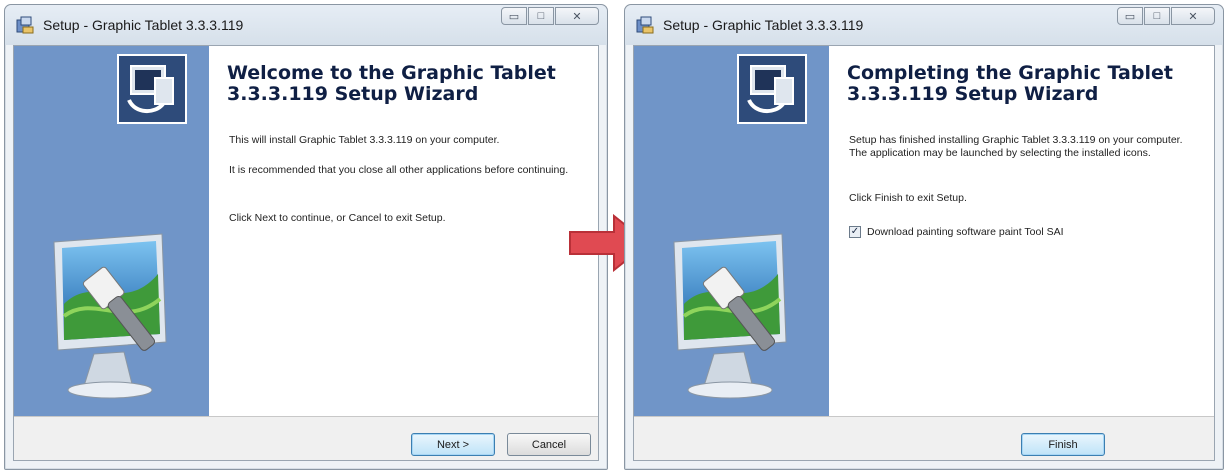  I want to click on next-button: Next >, so click(453, 444).